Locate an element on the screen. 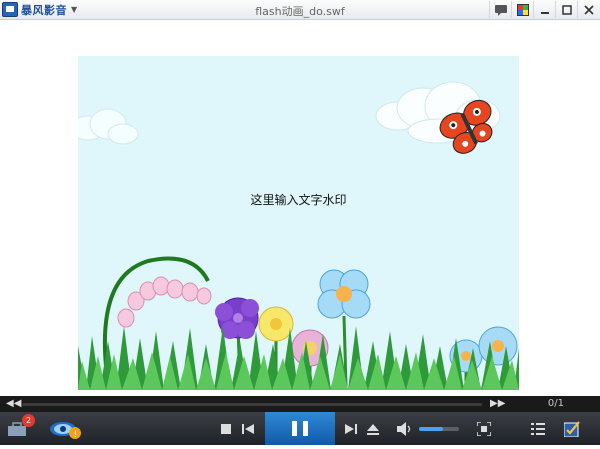 The height and width of the screenshot is (449, 600). notification-badge: 2 is located at coordinates (28, 420).